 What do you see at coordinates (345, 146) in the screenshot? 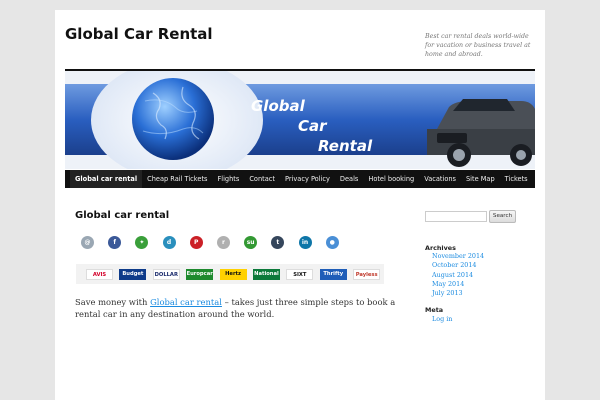
I see `banner-word-rental: Rental` at bounding box center [345, 146].